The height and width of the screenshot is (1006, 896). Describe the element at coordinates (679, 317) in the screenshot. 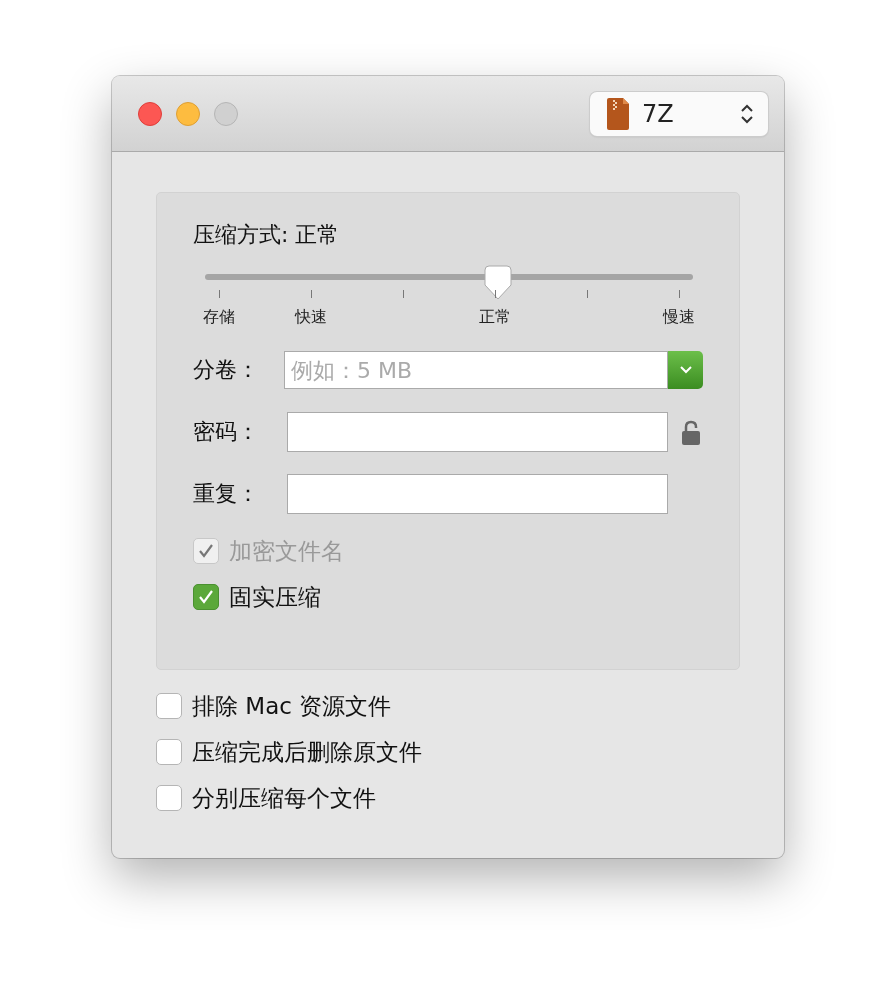

I see `tick-label: 慢速` at that location.